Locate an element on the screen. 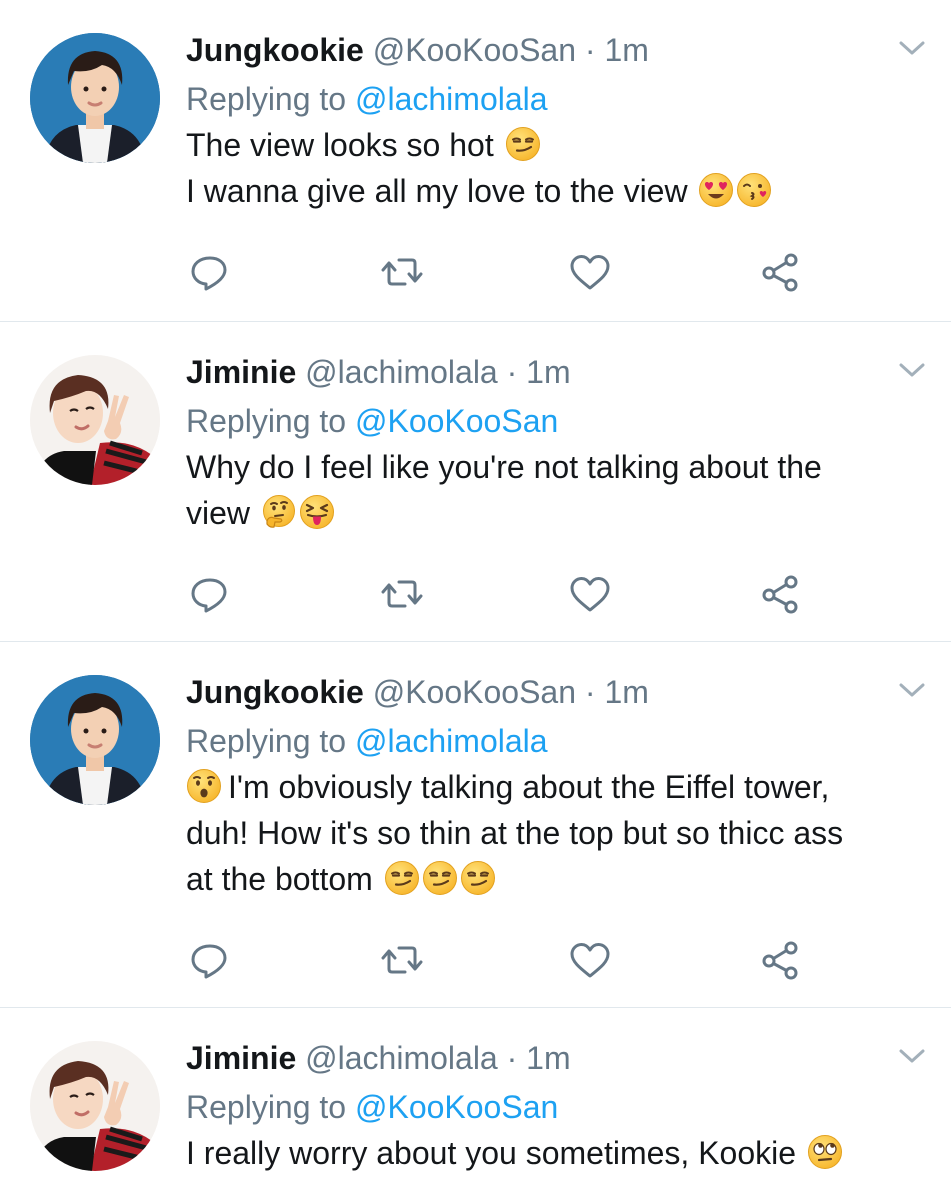 The height and width of the screenshot is (1200, 951). tweet-text-line: I wanna give all my love to the view is located at coordinates (437, 191).